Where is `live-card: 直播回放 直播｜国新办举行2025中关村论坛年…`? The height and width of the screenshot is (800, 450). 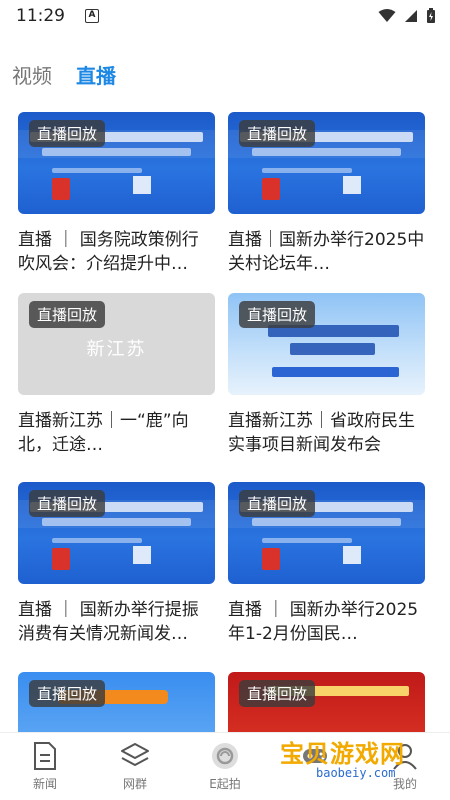 live-card: 直播回放 直播｜国新办举行2025中关村论坛年… is located at coordinates (326, 194).